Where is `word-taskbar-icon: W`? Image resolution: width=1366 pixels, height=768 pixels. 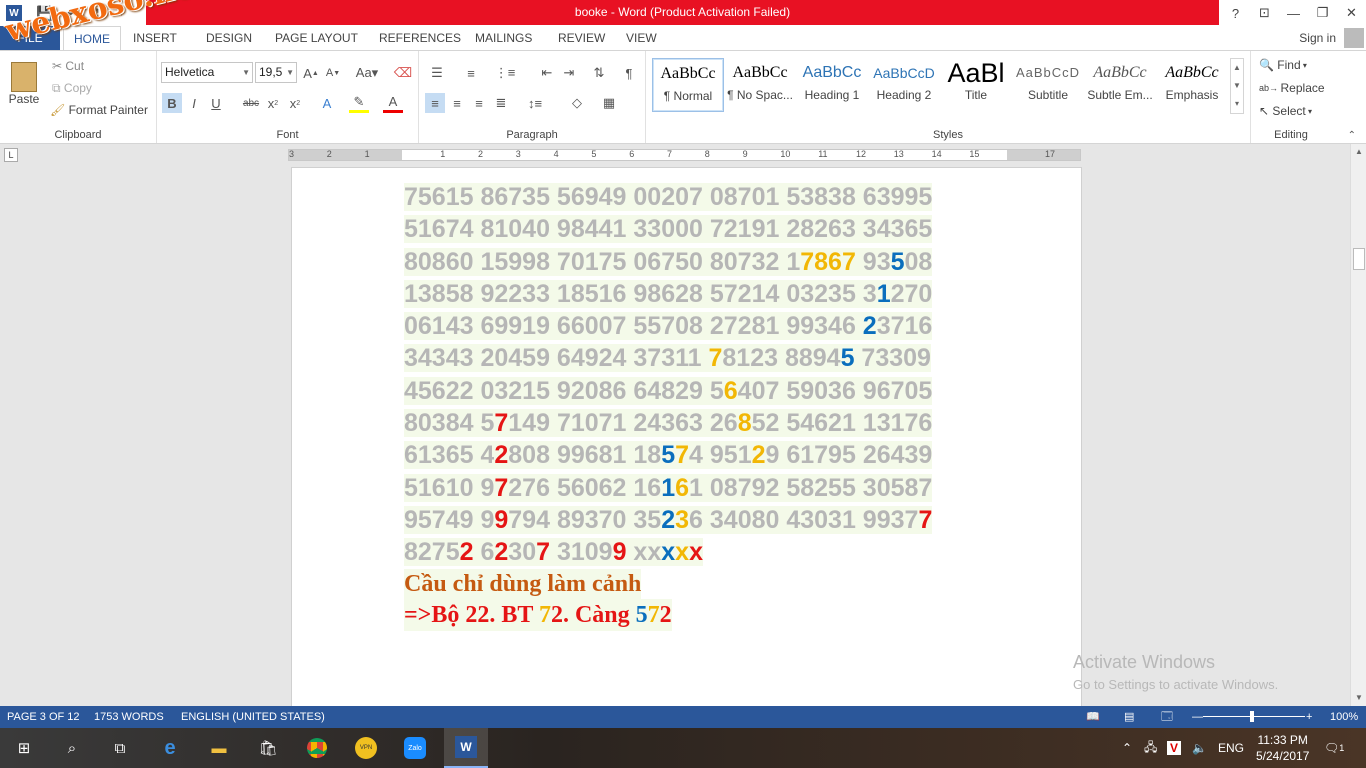
word-taskbar-icon: W is located at coordinates (466, 748).